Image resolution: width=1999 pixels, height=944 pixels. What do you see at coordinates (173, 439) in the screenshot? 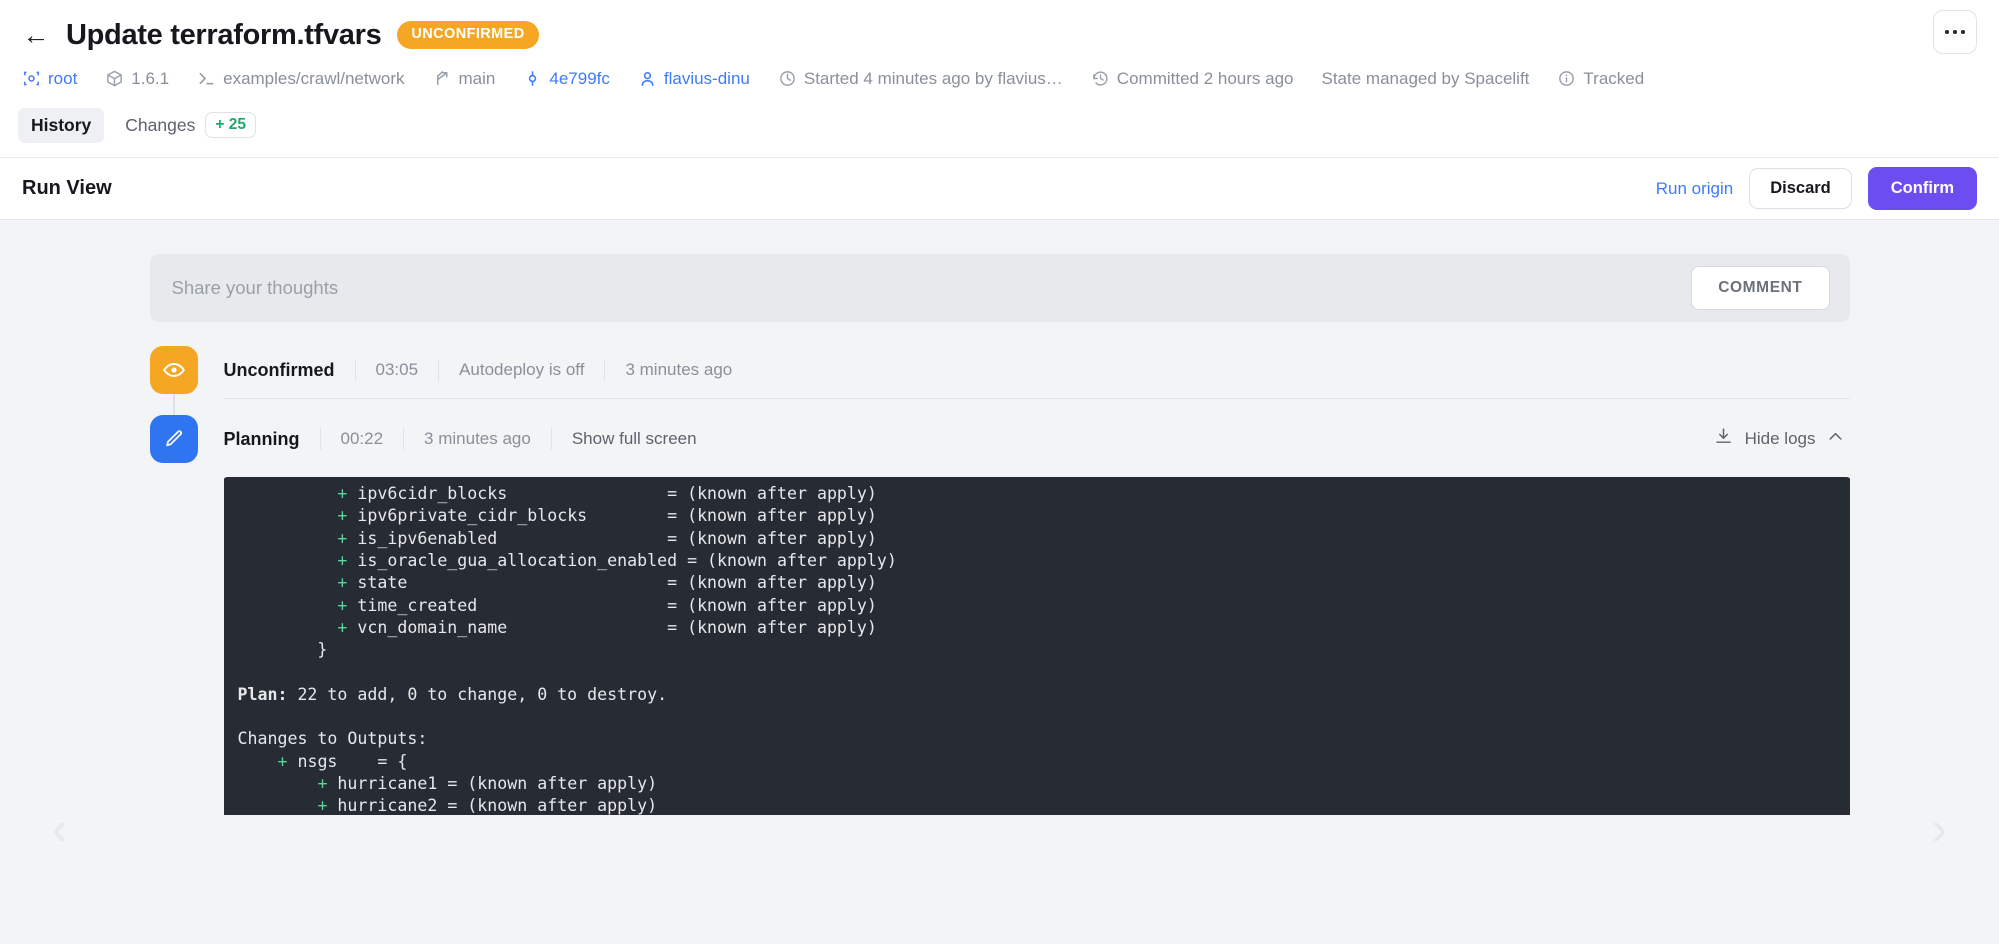
I see `pencil-icon` at bounding box center [173, 439].